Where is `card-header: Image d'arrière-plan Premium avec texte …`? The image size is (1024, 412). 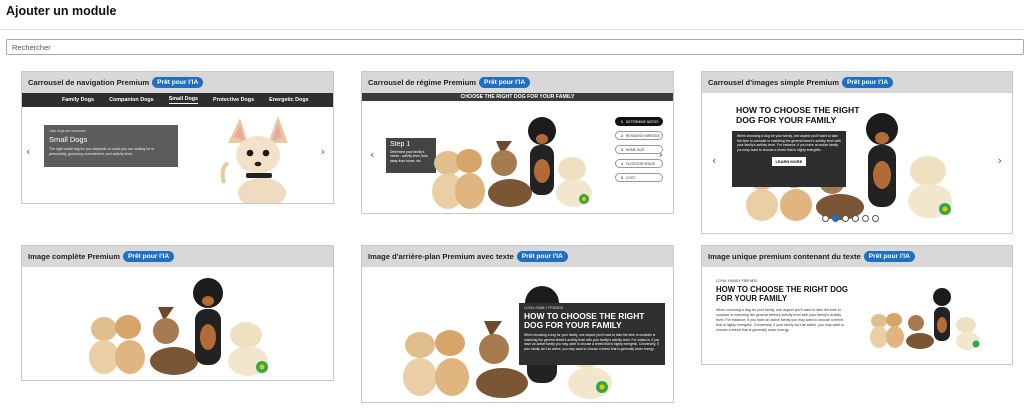 card-header: Image d'arrière-plan Premium avec texte … is located at coordinates (517, 256).